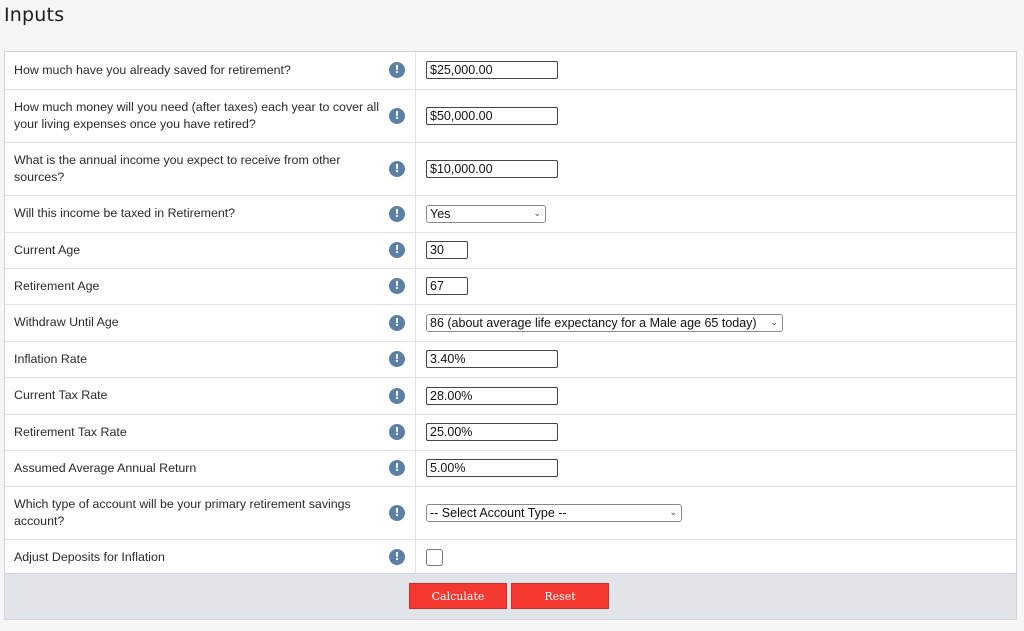 The height and width of the screenshot is (631, 1024). What do you see at coordinates (210, 432) in the screenshot?
I see `label-cell: Retirement Tax Rate !` at bounding box center [210, 432].